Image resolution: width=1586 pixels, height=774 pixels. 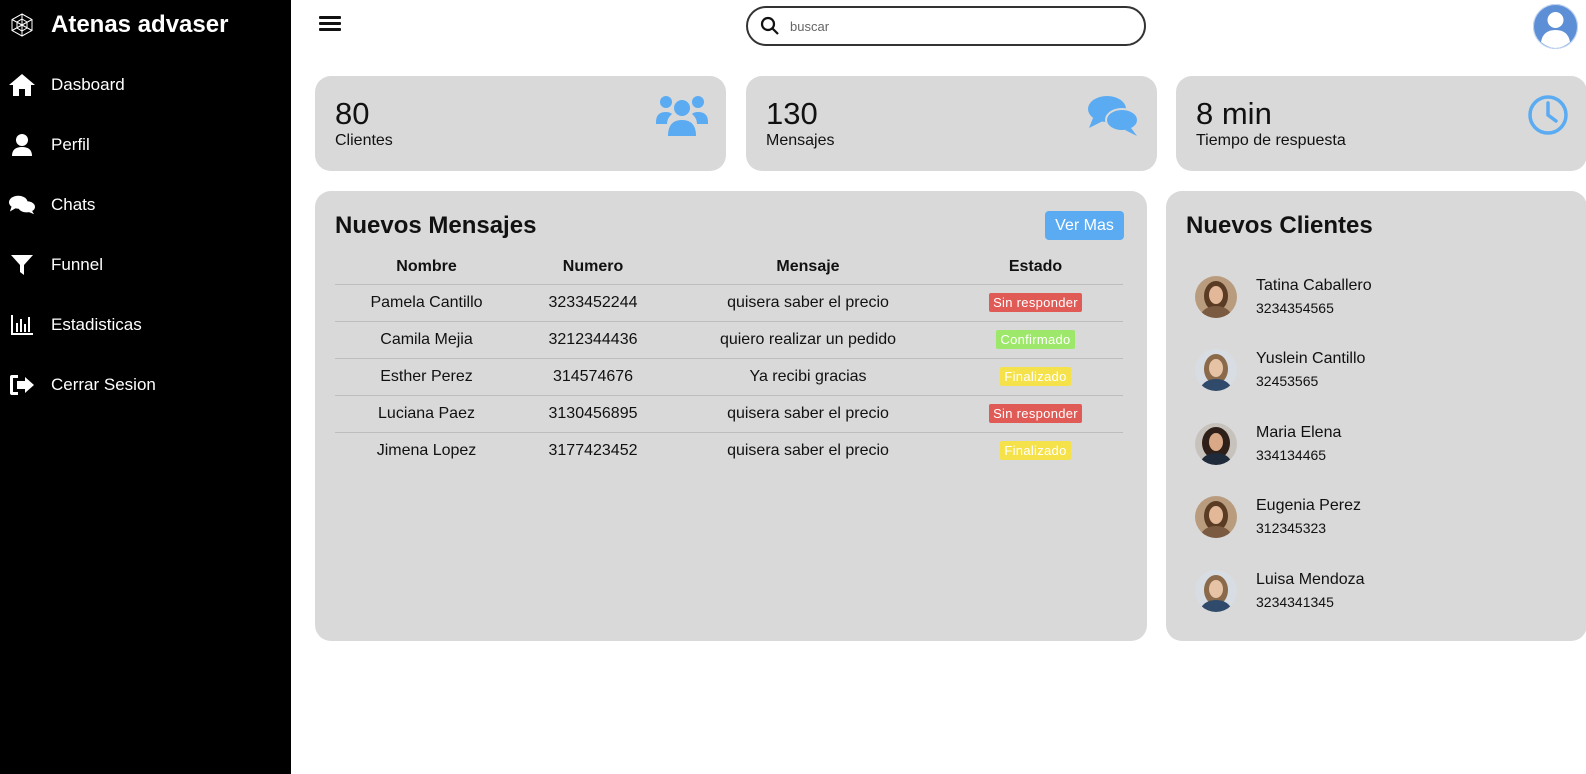 I want to click on user-avatar, so click(x=1555, y=26).